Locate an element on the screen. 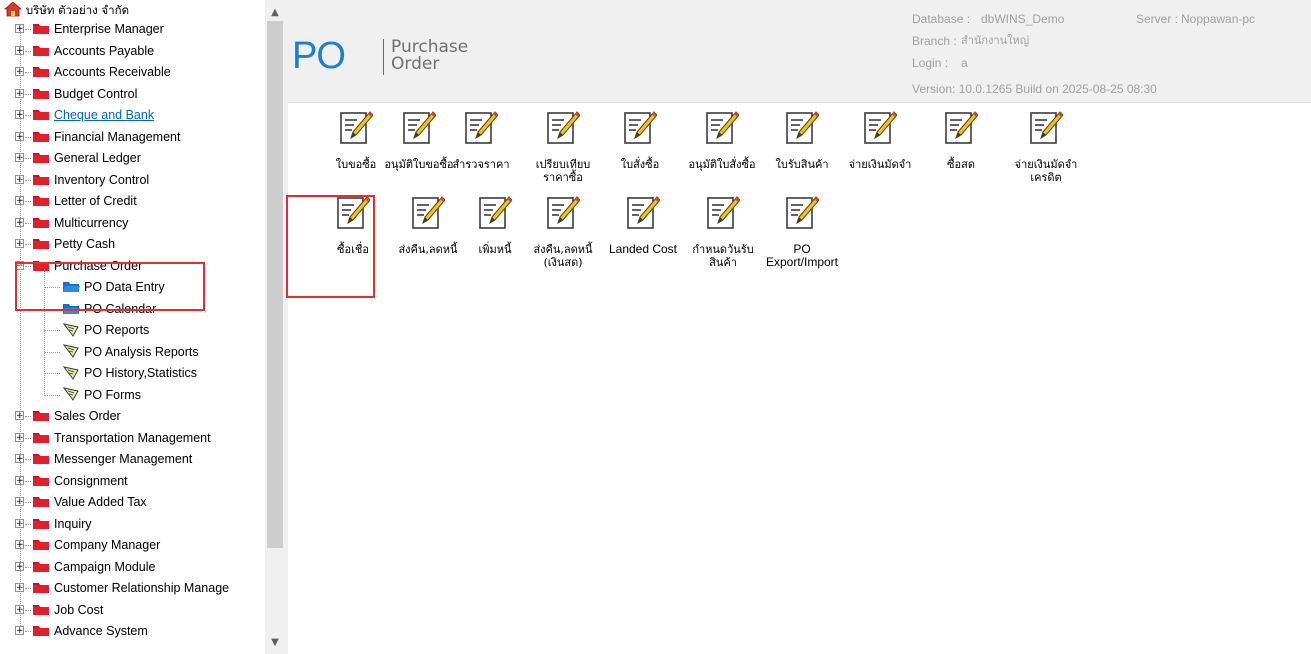 This screenshot has width=1311, height=654. tree-item-general-ledger: + General Ledger is located at coordinates (78, 158).